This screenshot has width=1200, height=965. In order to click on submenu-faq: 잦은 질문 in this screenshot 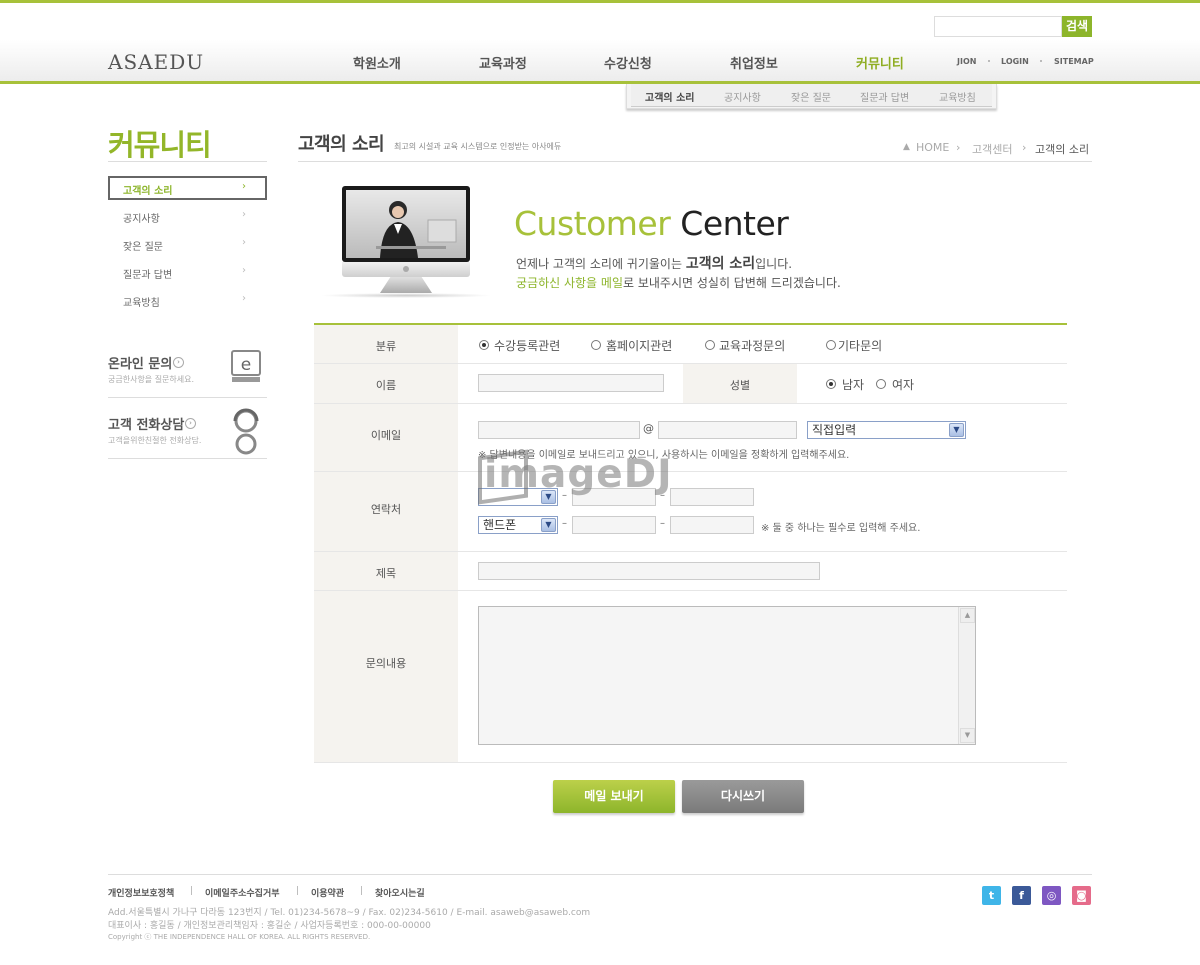, I will do `click(811, 96)`.